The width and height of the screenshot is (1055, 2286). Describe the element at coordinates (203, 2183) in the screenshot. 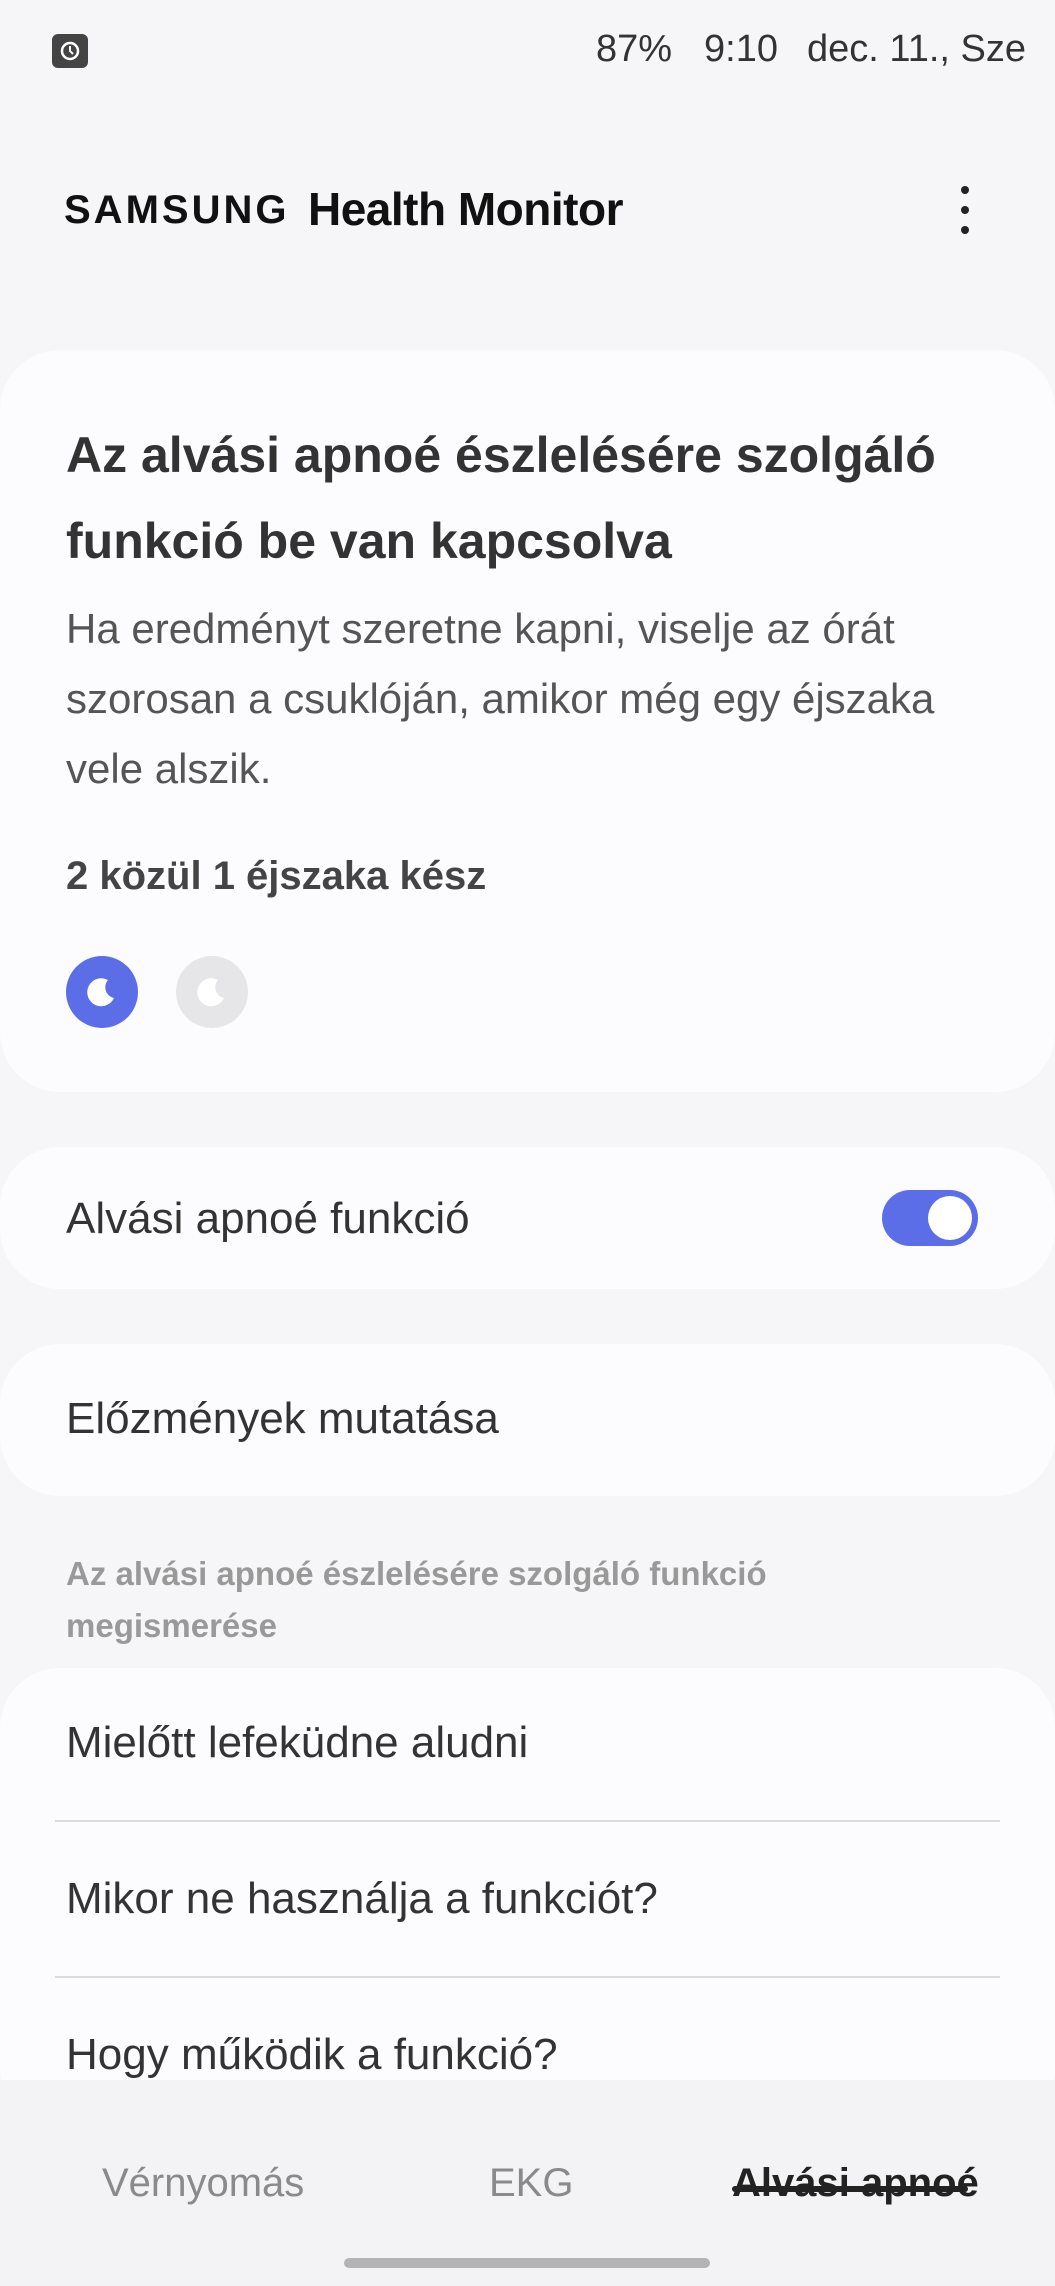

I see `tab-blood-pressure: Vérnyomás` at that location.